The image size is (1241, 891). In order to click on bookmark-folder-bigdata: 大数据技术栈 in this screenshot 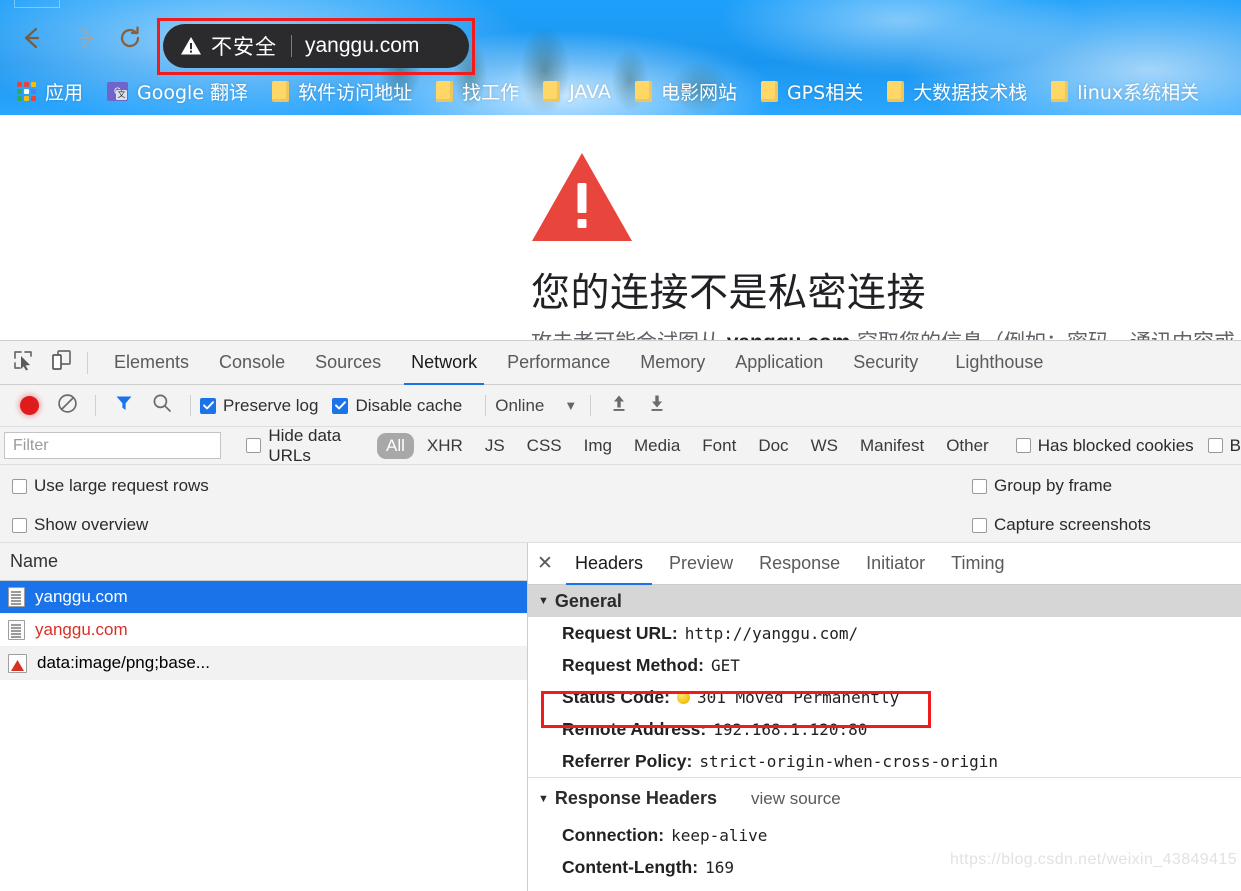, I will do `click(957, 92)`.